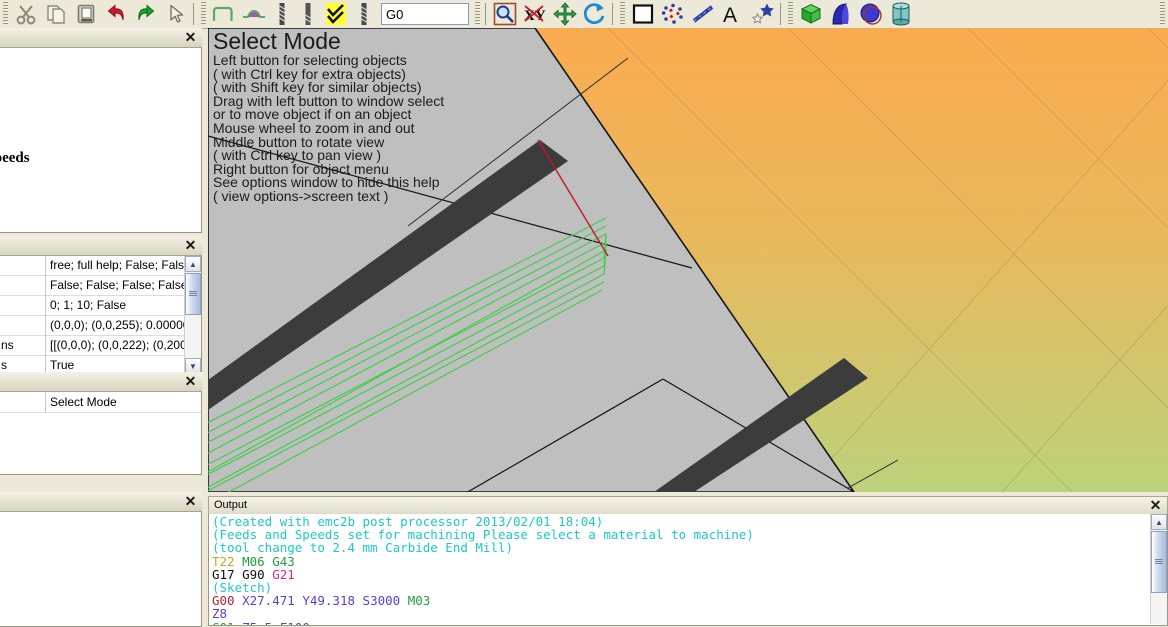 This screenshot has height=627, width=1168. What do you see at coordinates (364, 14) in the screenshot?
I see `tool-library-button` at bounding box center [364, 14].